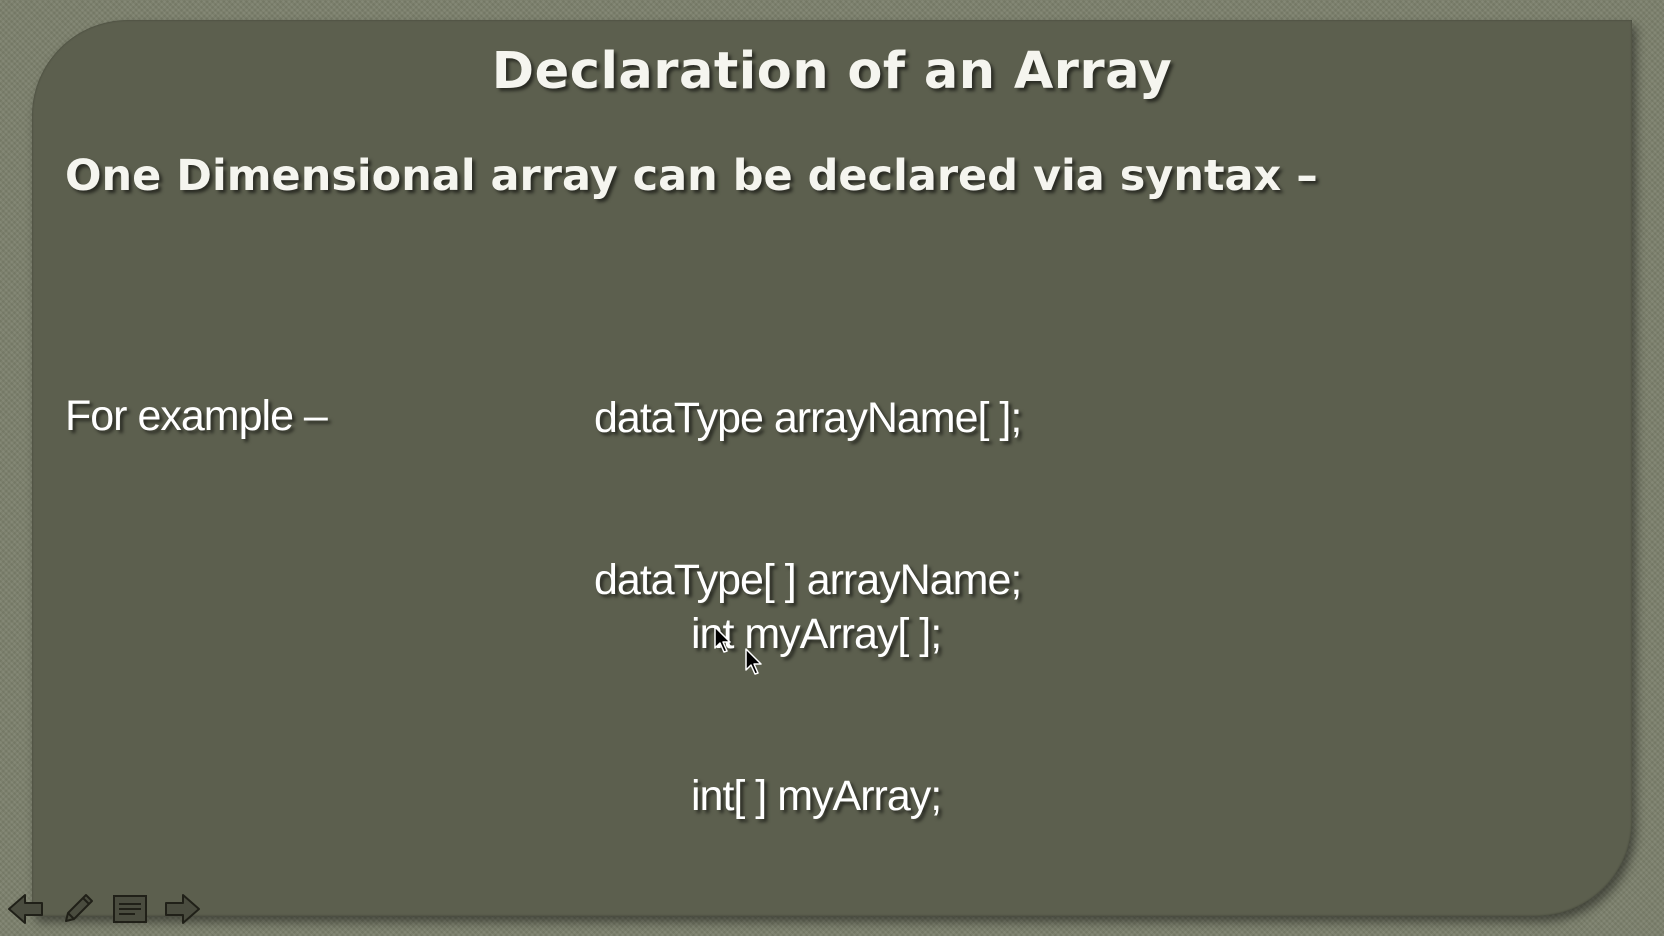 This screenshot has height=936, width=1664. Describe the element at coordinates (104, 909) in the screenshot. I see `slideshow-nav-bar` at that location.